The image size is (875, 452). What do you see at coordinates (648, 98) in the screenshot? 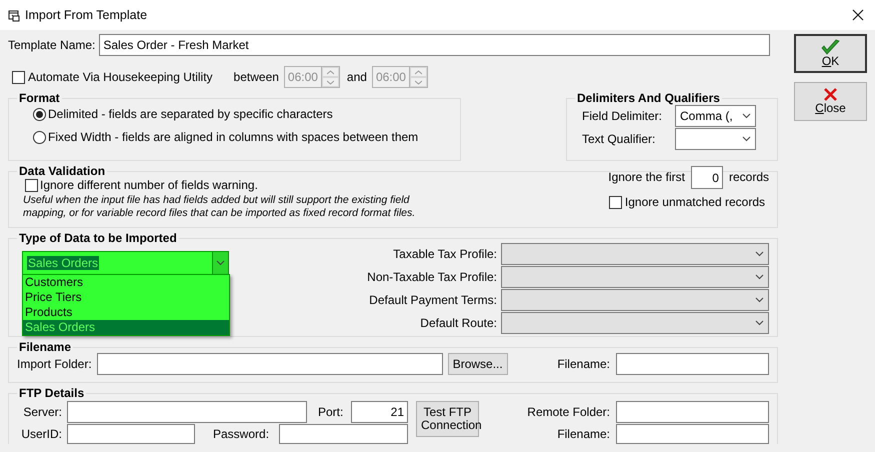
I see `group-title: Delimiters And Qualifiers` at bounding box center [648, 98].